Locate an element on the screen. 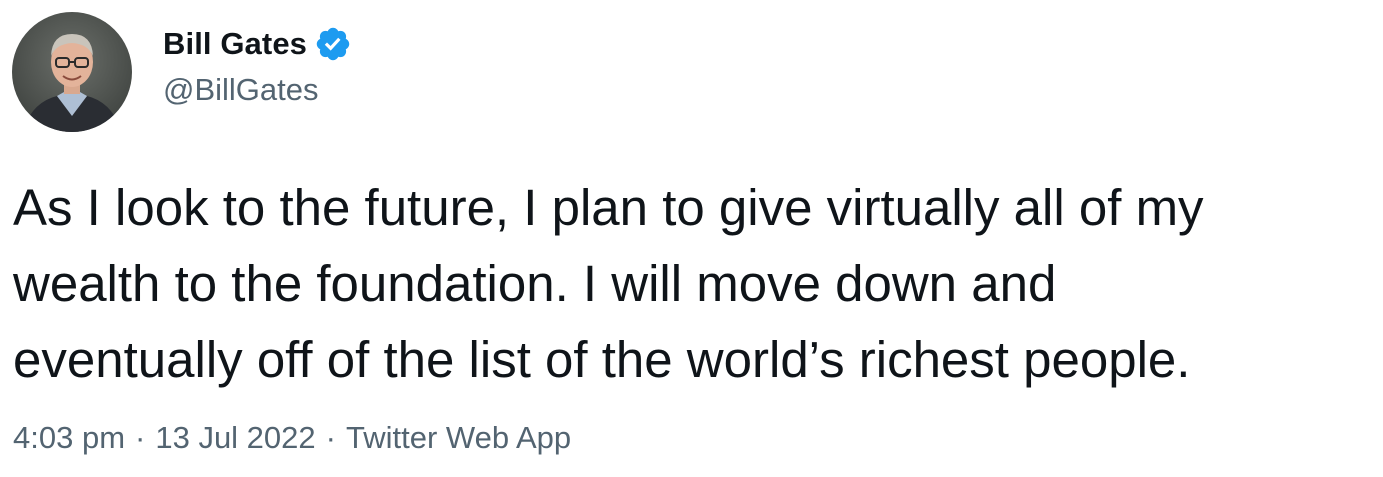 The image size is (1383, 477). tweet-timestamp-link: 4:03 pm · 13 Jul 2022 is located at coordinates (164, 438).